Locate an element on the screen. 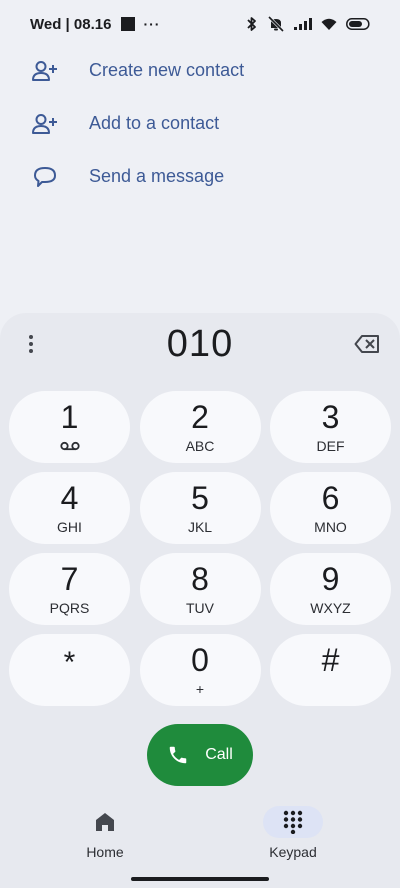 The image size is (400, 888). key-star: * is located at coordinates (69, 670).